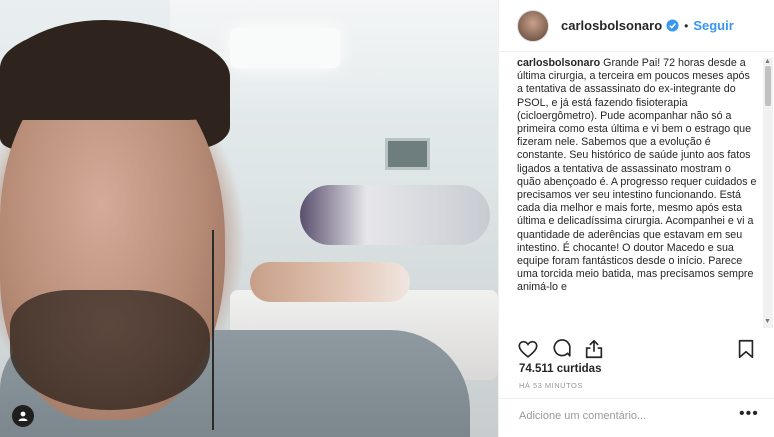 This screenshot has width=774, height=437. What do you see at coordinates (407, 154) in the screenshot?
I see `photo-monitor` at bounding box center [407, 154].